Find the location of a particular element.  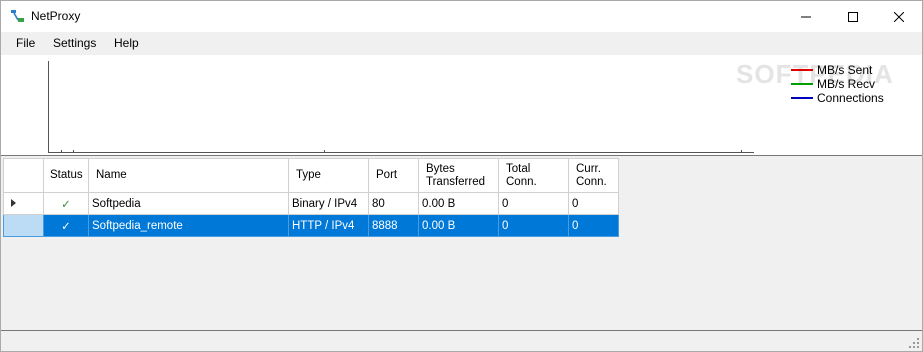

graph-legend: MB/s Sent MB/s Recv Connections is located at coordinates (837, 84).